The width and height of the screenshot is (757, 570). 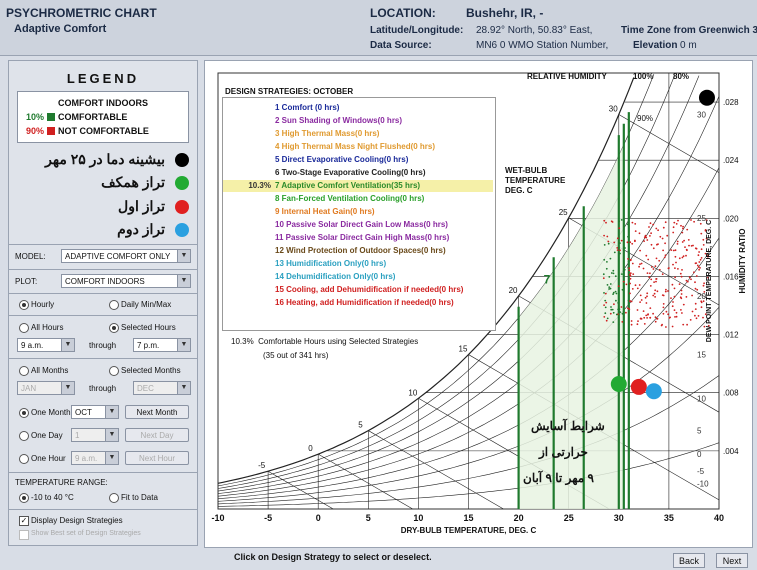 I want to click on display-strategies-checkbox: ✓, so click(x=24, y=521).